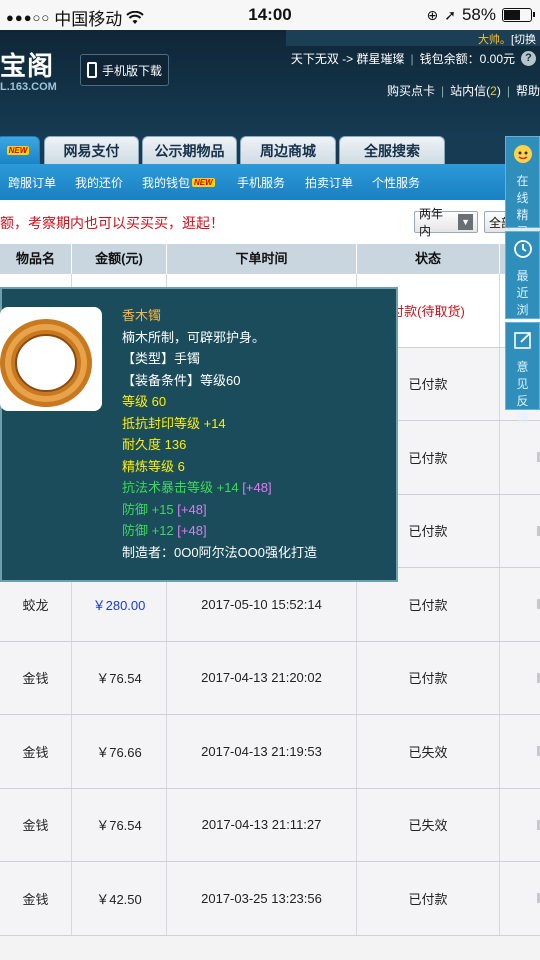  Describe the element at coordinates (153, 466) in the screenshot. I see `item-refine: 精炼等级 6` at that location.